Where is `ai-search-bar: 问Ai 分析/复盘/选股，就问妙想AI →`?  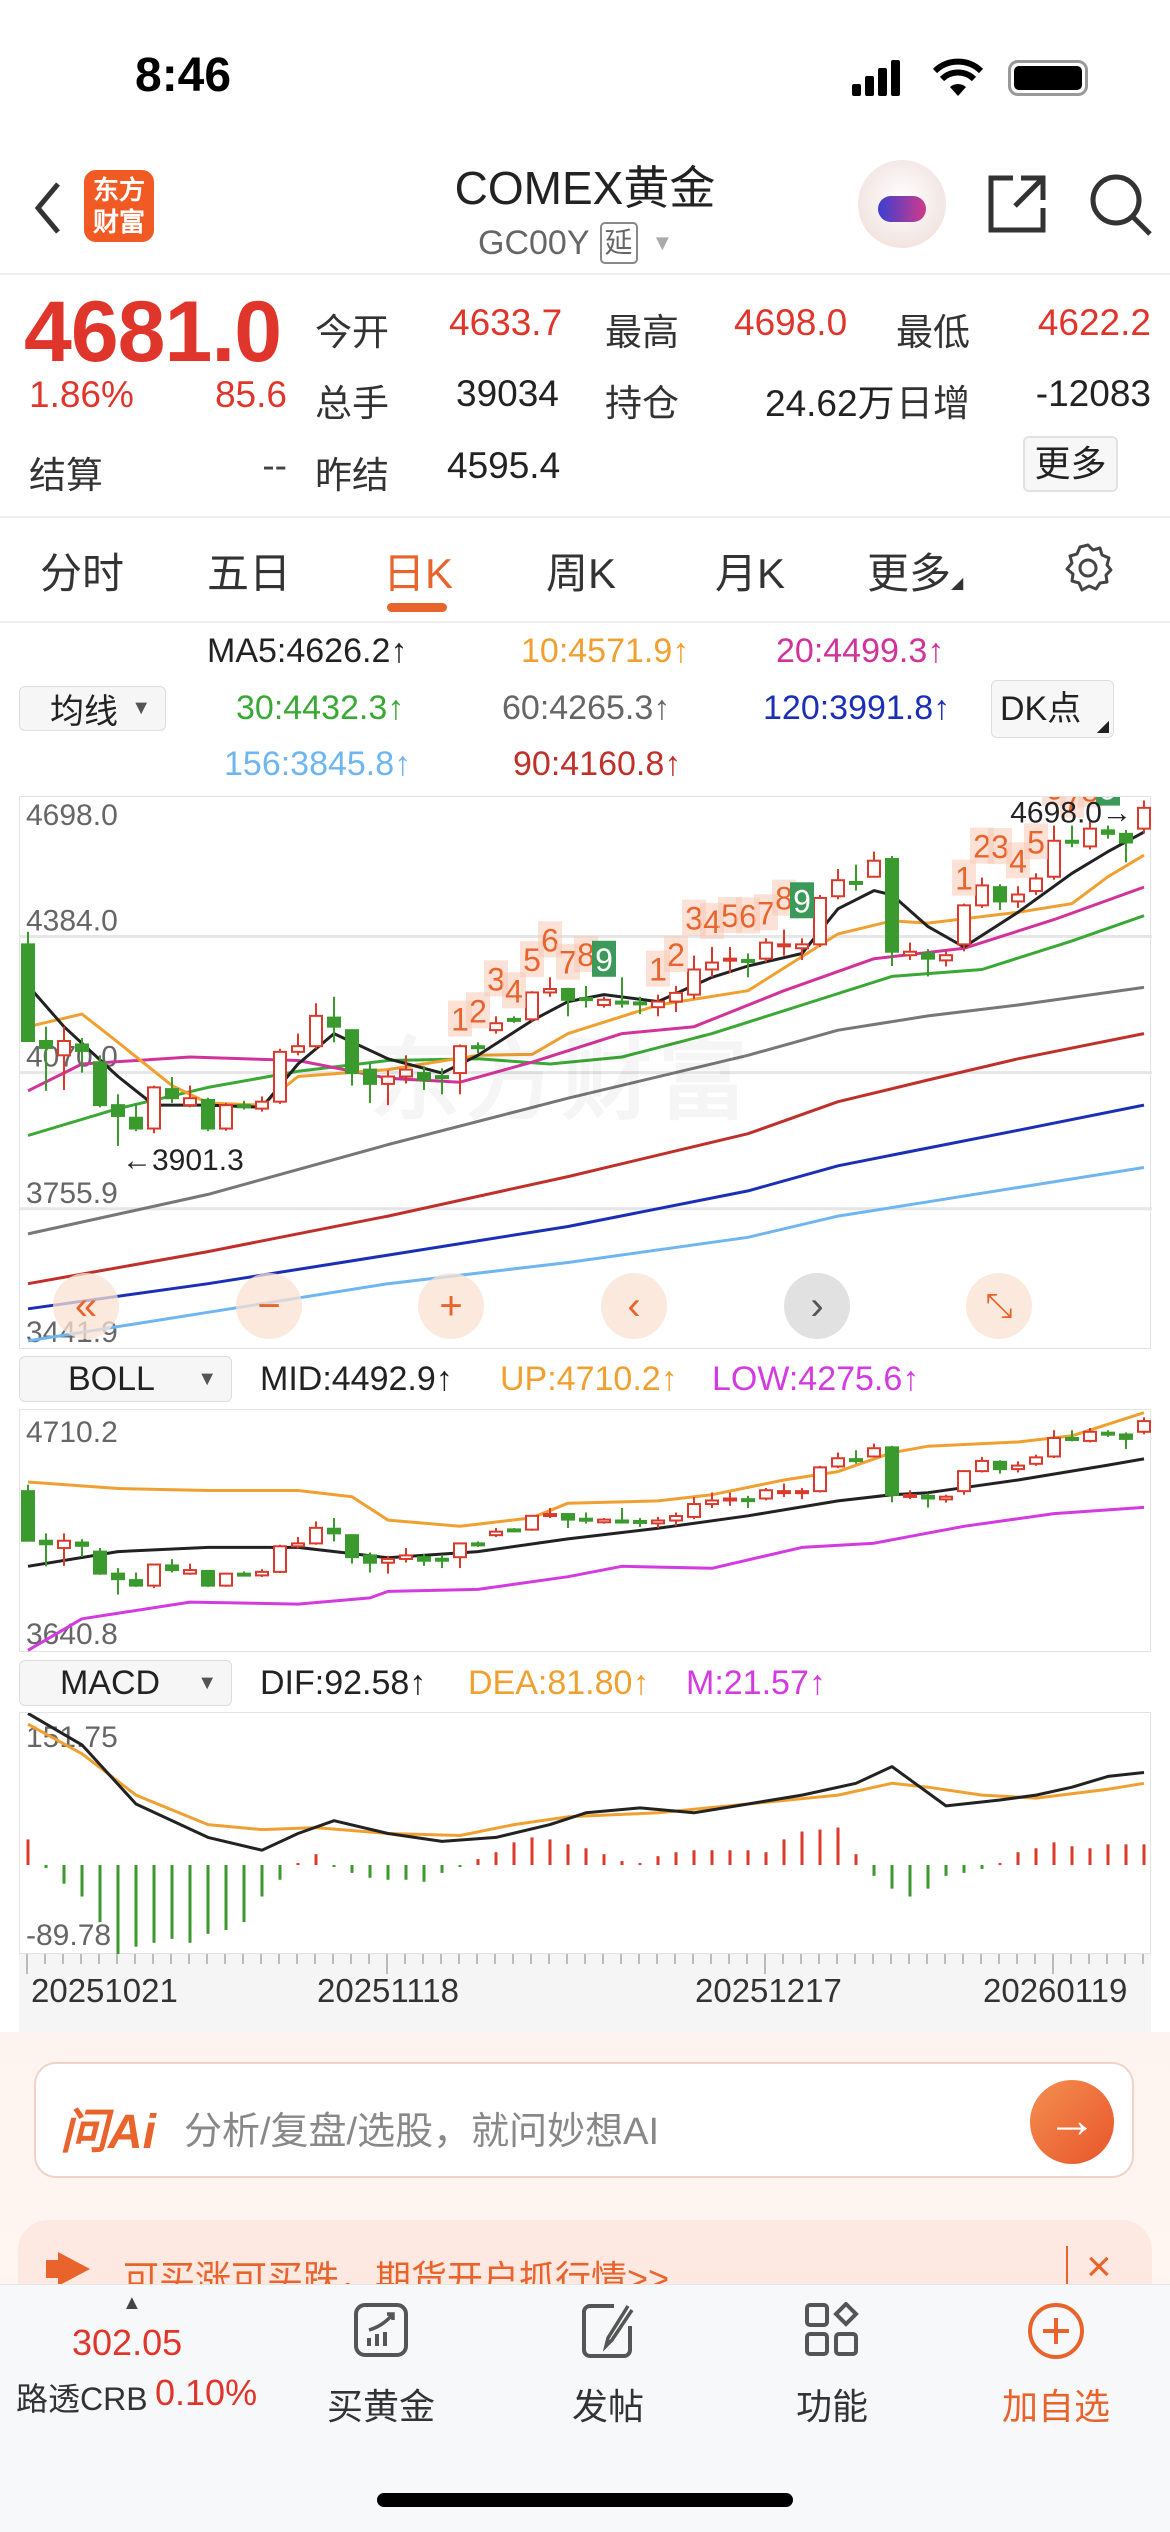
ai-search-bar: 问Ai 分析/复盘/选股，就问妙想AI → is located at coordinates (584, 2120).